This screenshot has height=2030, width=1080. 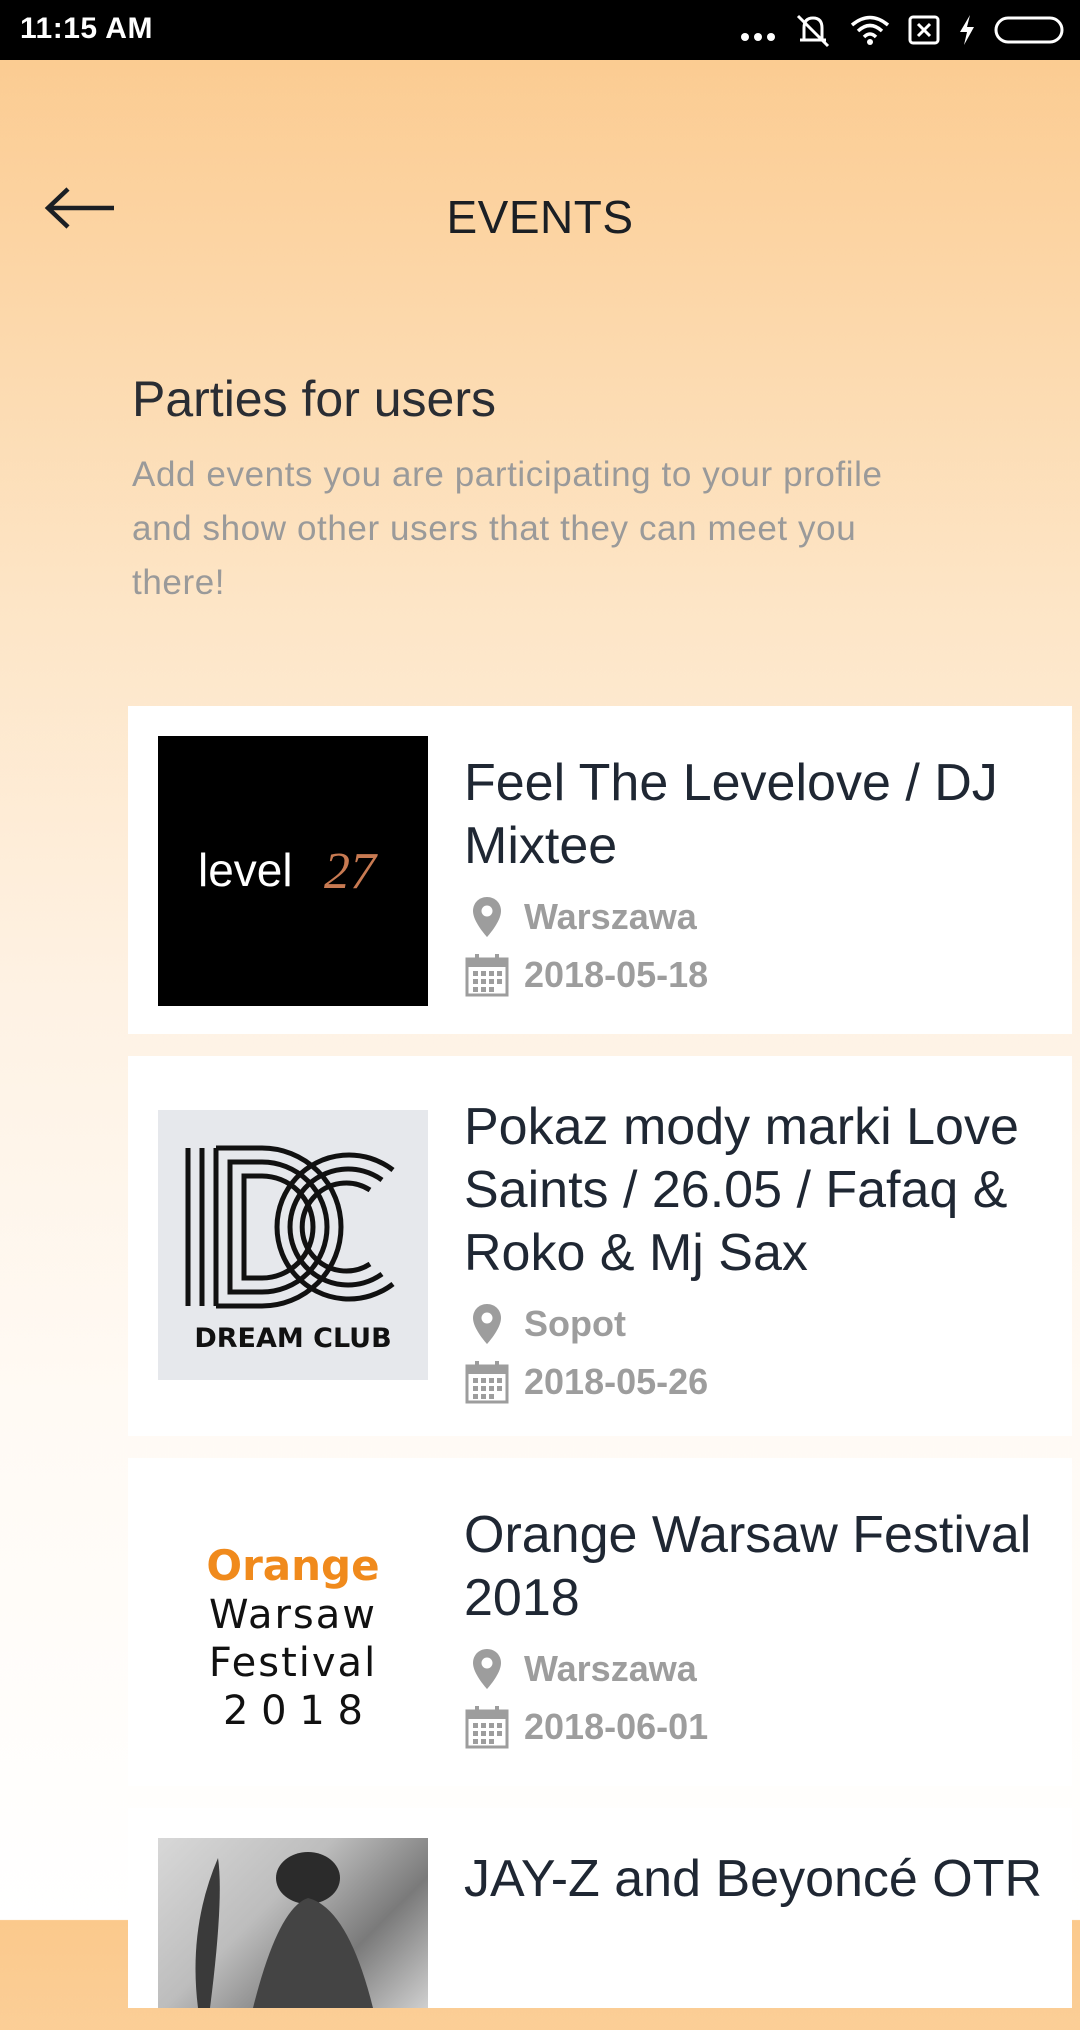 I want to click on logo-word: DREAM CLUB, so click(x=292, y=1338).